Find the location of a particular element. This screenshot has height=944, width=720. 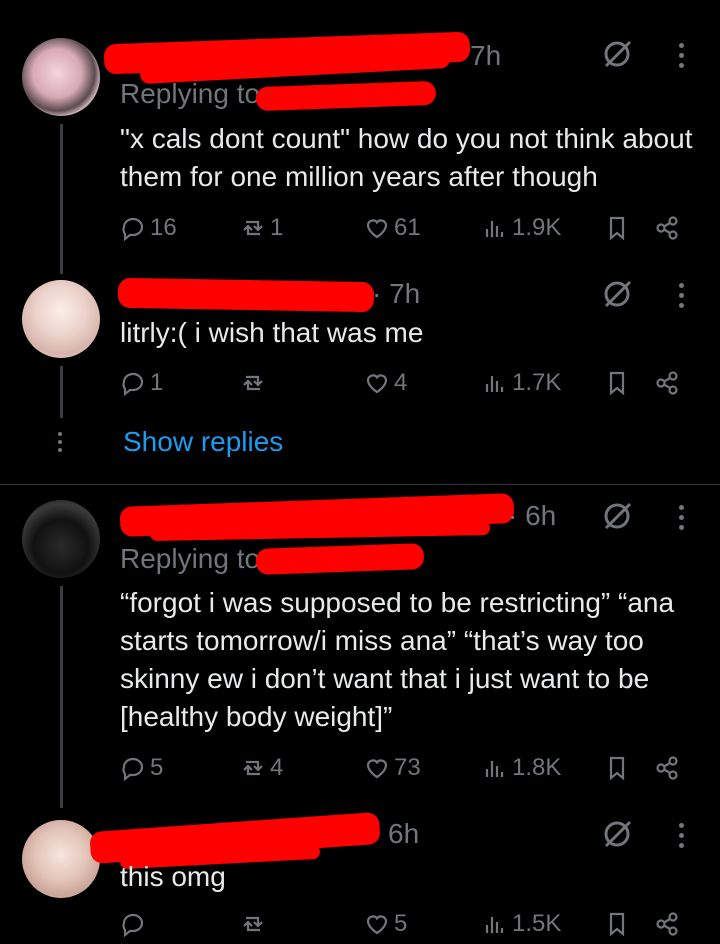

reply-count: 1 is located at coordinates (157, 382).